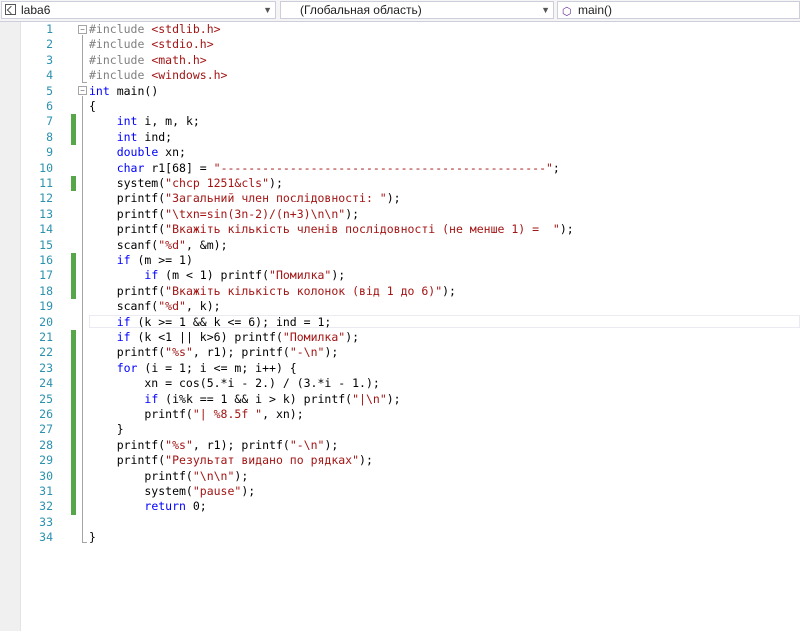 This screenshot has width=800, height=631. Describe the element at coordinates (410, 276) in the screenshot. I see `code-line: 17 if (m < 1) printf("Помилка");` at that location.